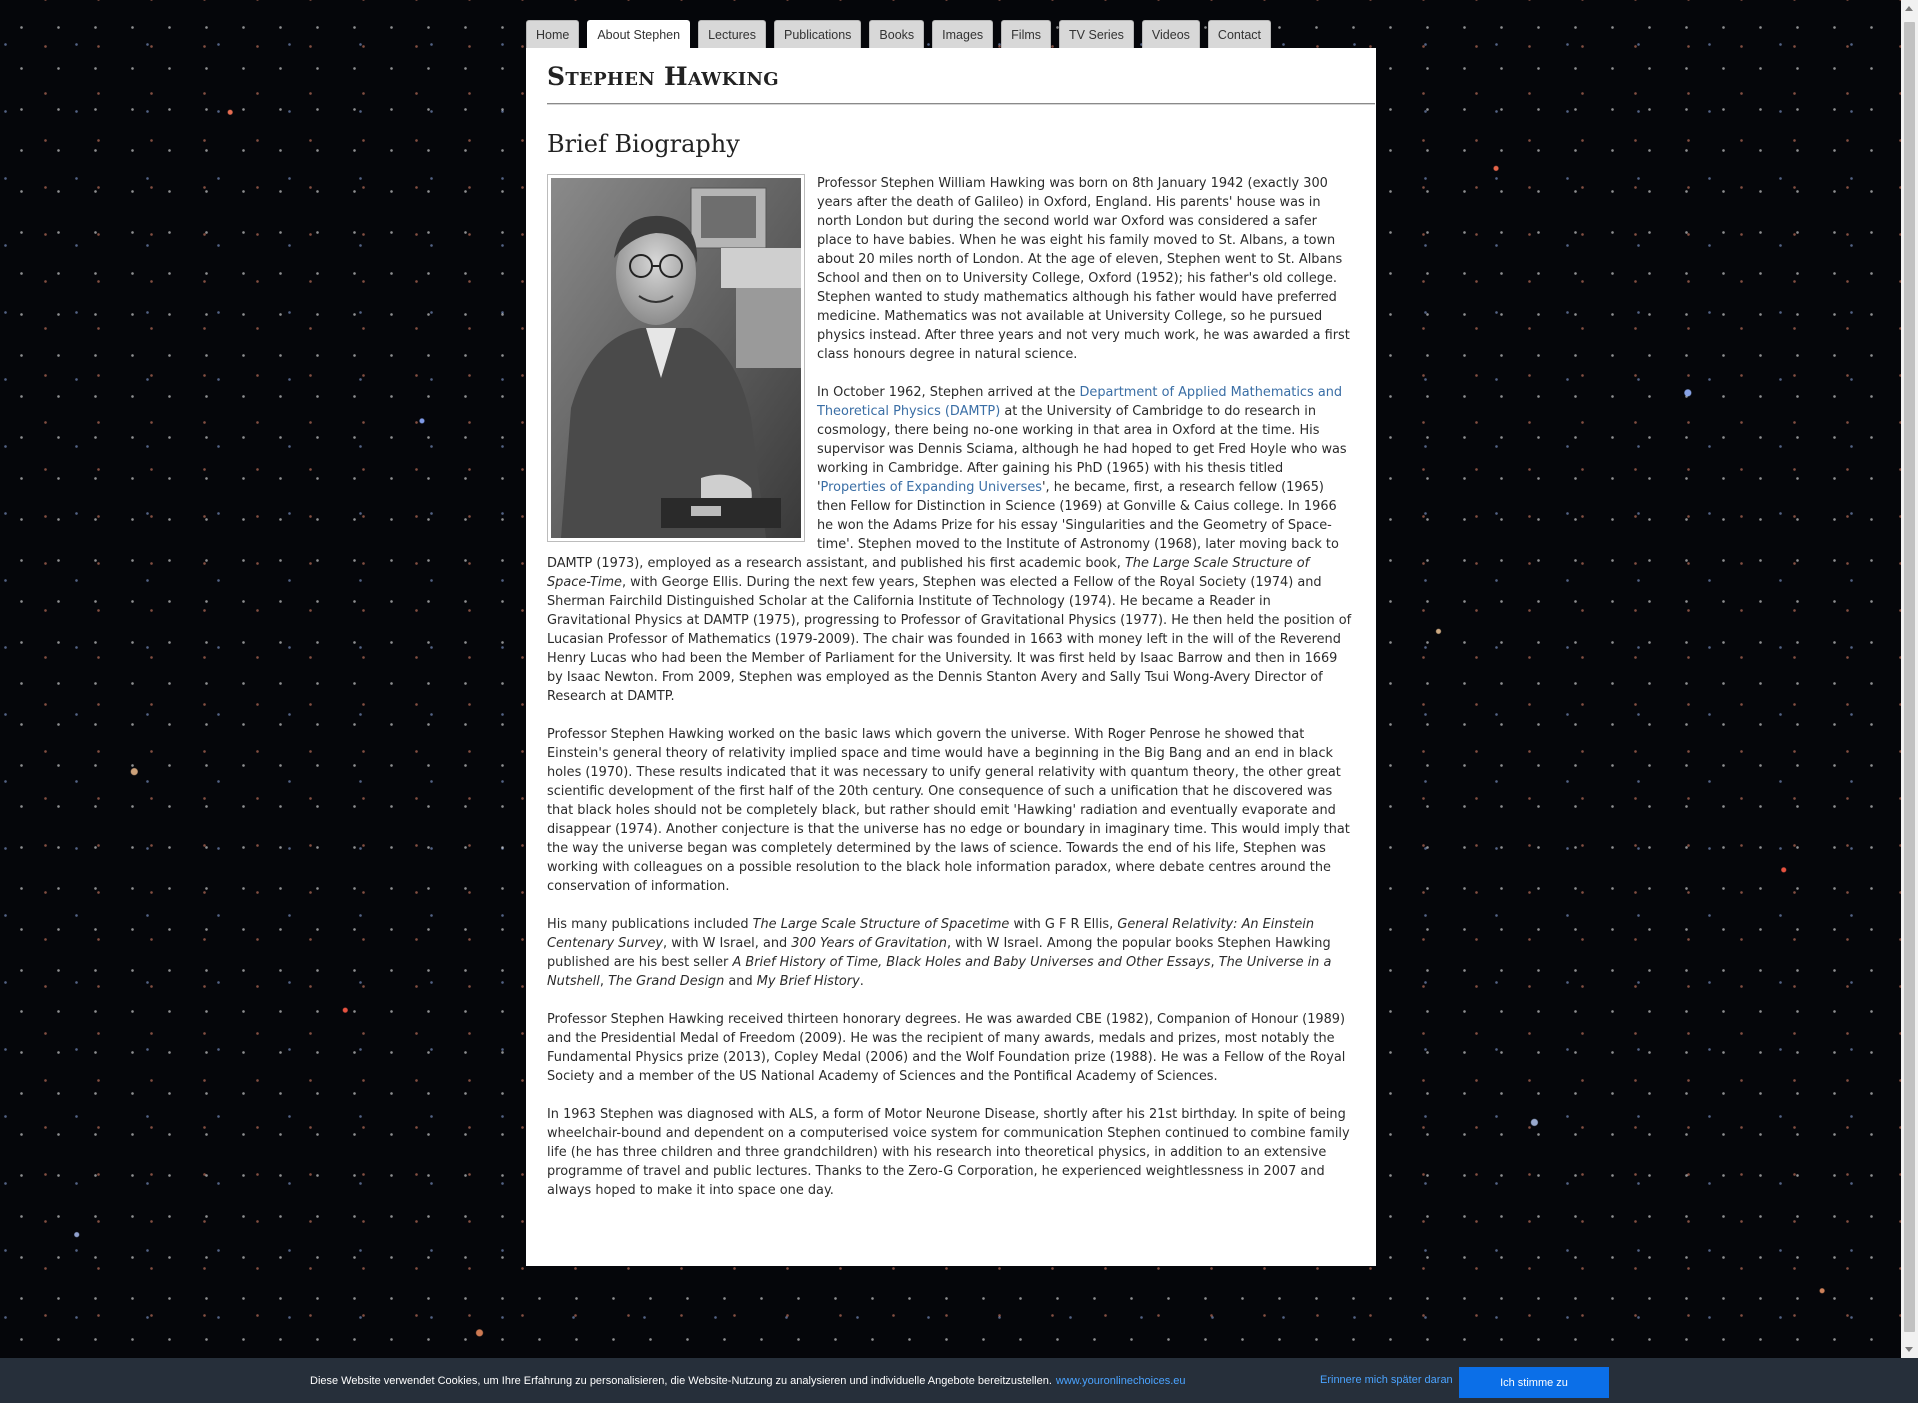  I want to click on tab-publications: Publications, so click(818, 34).